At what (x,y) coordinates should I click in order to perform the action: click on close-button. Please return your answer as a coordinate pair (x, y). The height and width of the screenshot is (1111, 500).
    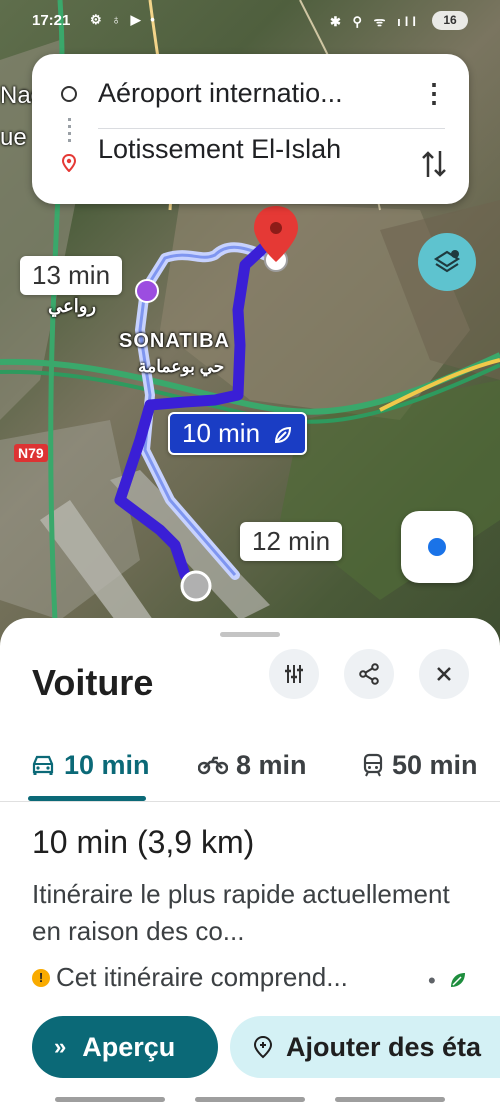
    Looking at the image, I should click on (444, 674).